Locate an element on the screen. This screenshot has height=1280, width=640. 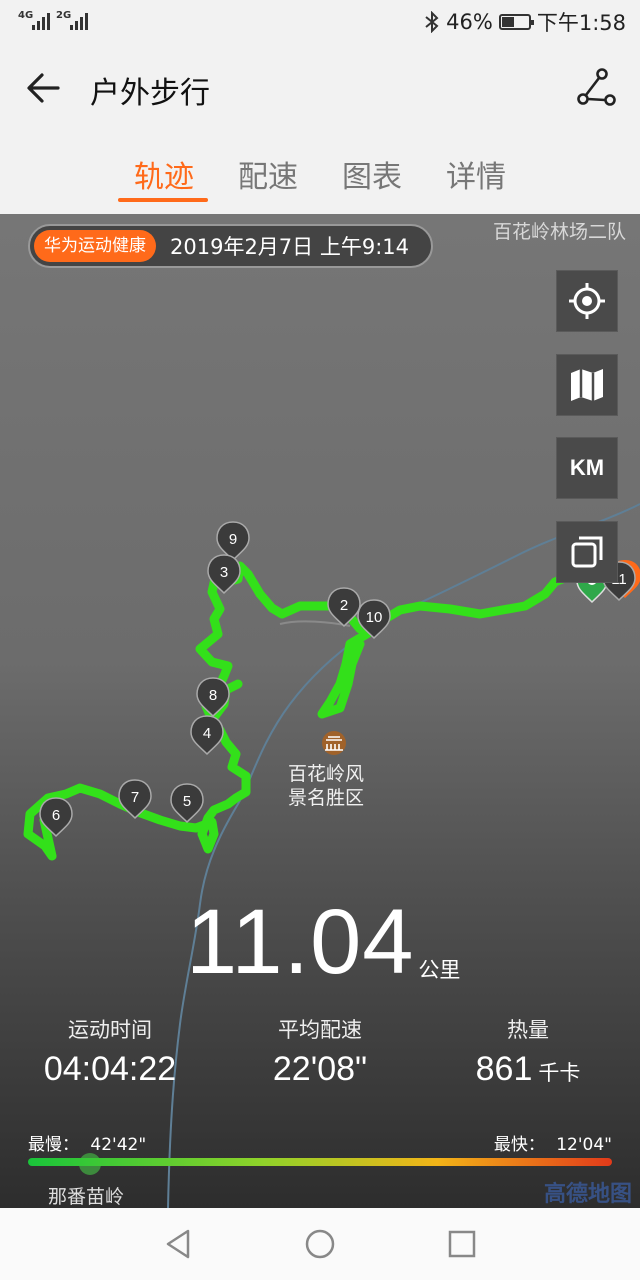
system-nav-bar is located at coordinates (320, 1244).